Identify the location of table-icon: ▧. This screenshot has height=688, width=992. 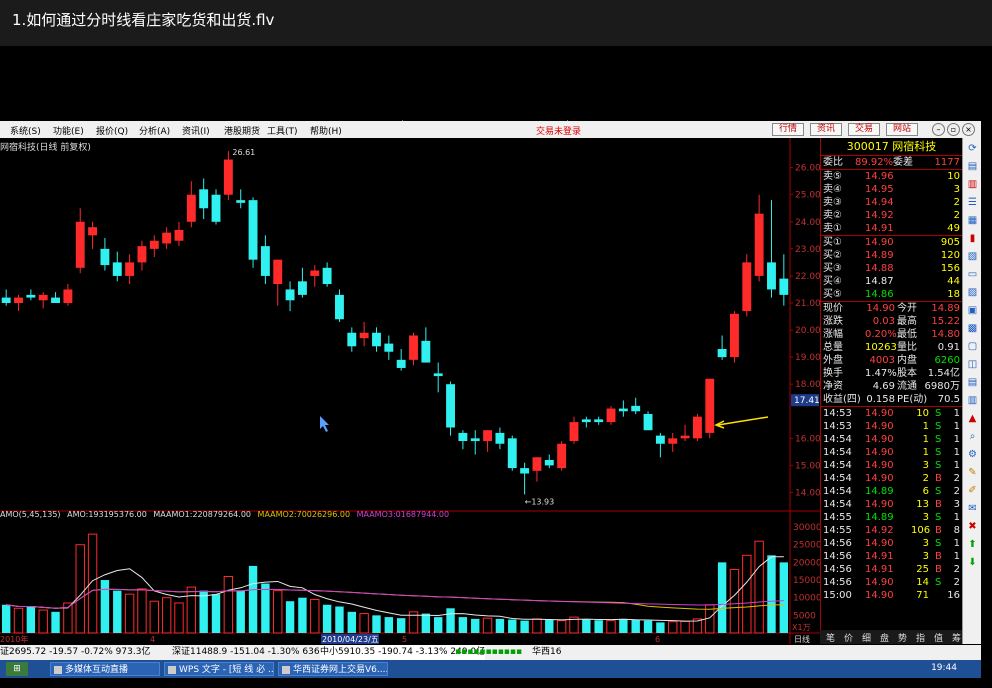
(972, 256).